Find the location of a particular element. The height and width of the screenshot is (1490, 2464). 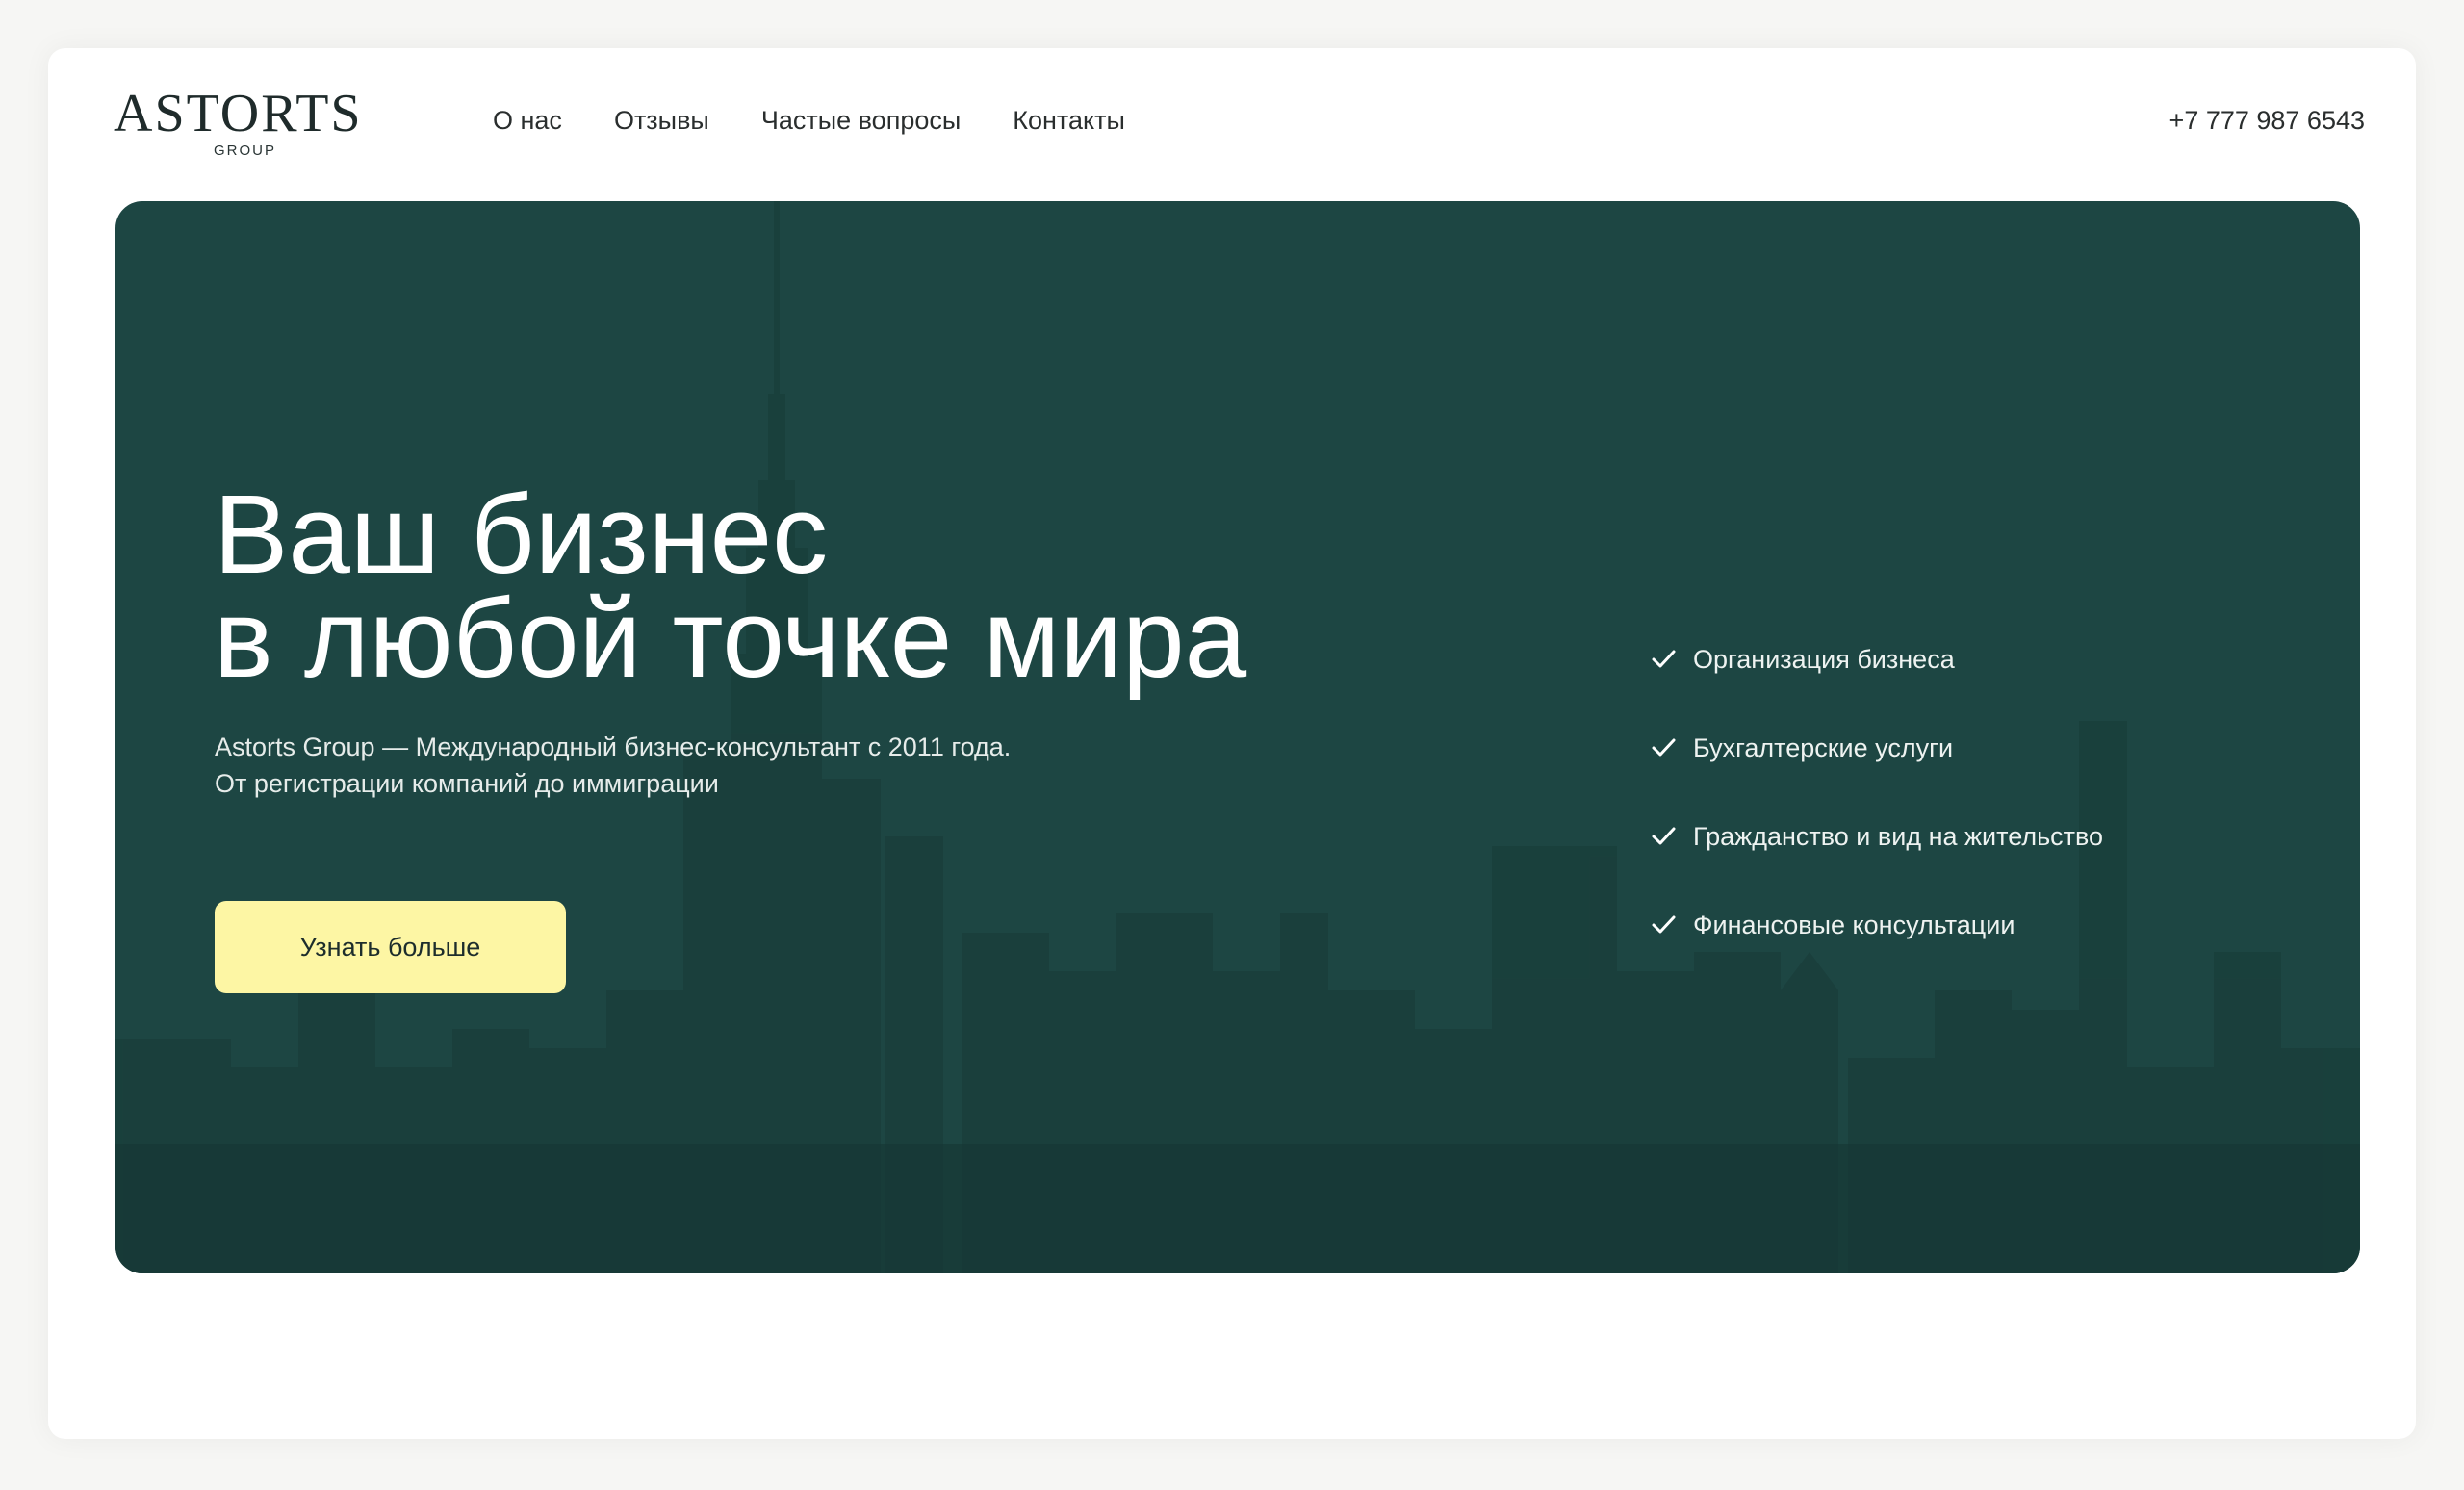

nav-item-reviews: Отзывы is located at coordinates (661, 121).